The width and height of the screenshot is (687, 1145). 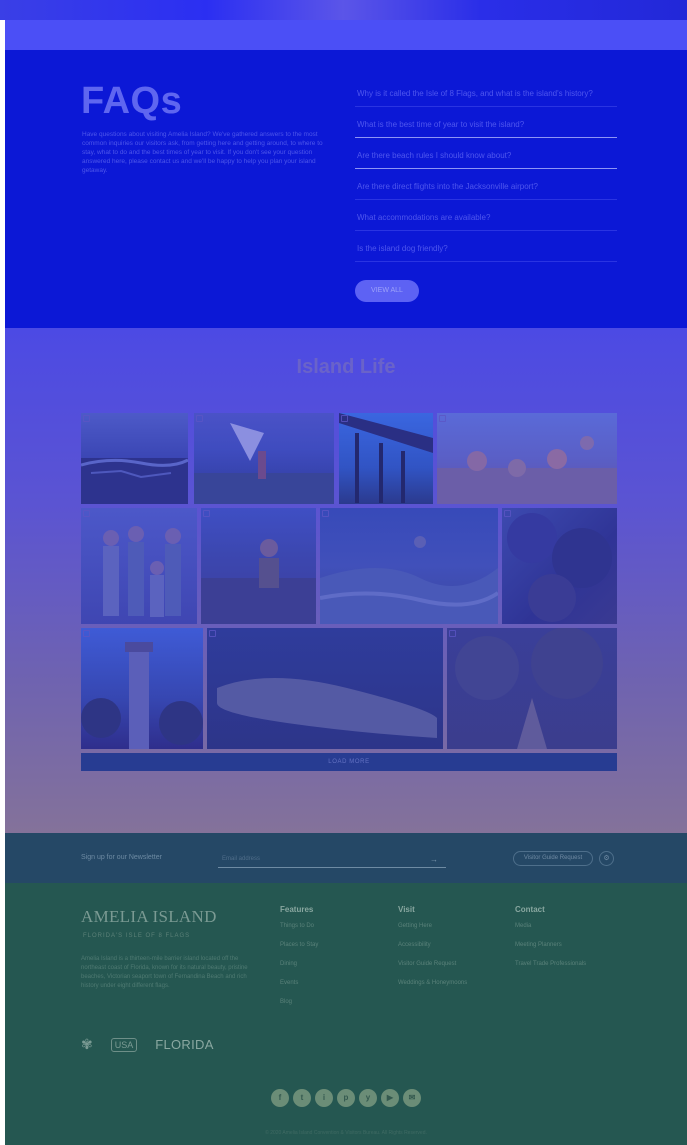 What do you see at coordinates (343, 10) in the screenshot?
I see `top-banner-strip` at bounding box center [343, 10].